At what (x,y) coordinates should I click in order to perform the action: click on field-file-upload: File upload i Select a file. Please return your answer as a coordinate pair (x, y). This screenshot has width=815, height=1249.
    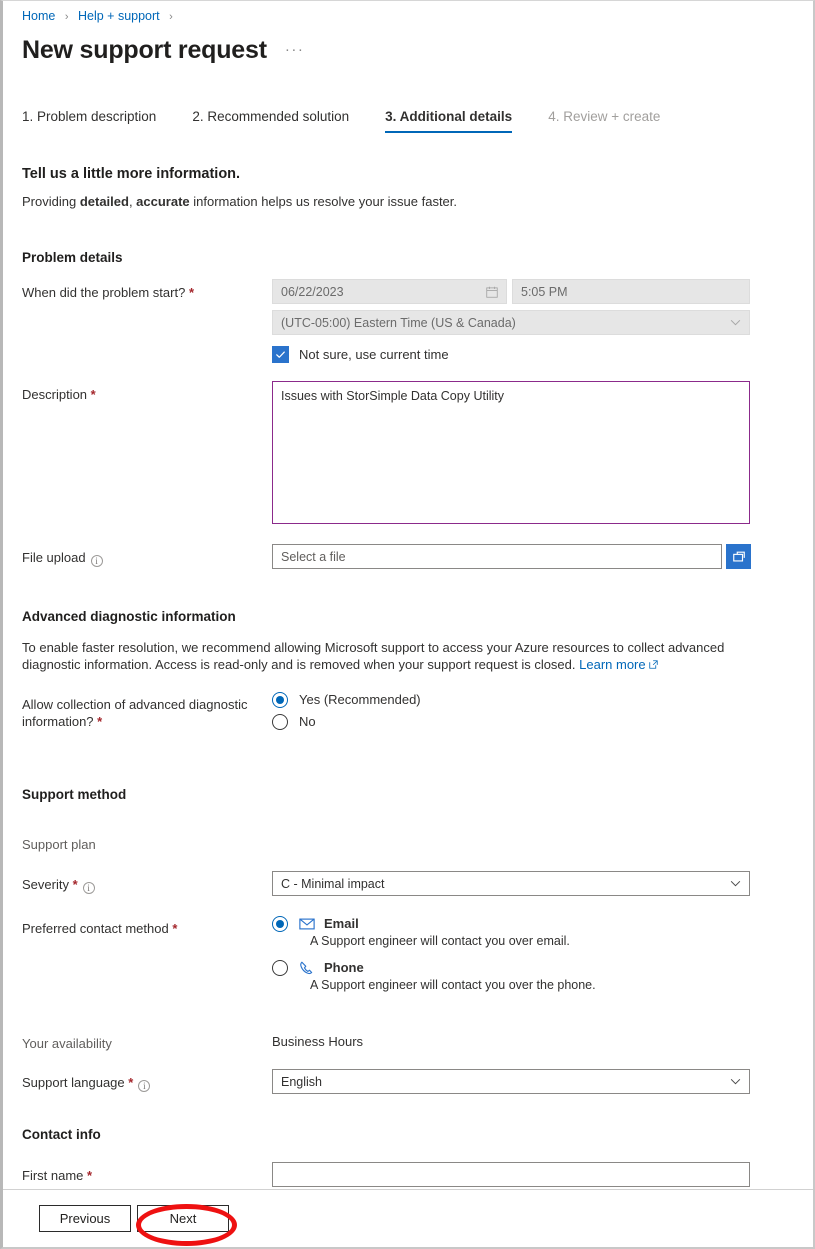
    Looking at the image, I should click on (408, 556).